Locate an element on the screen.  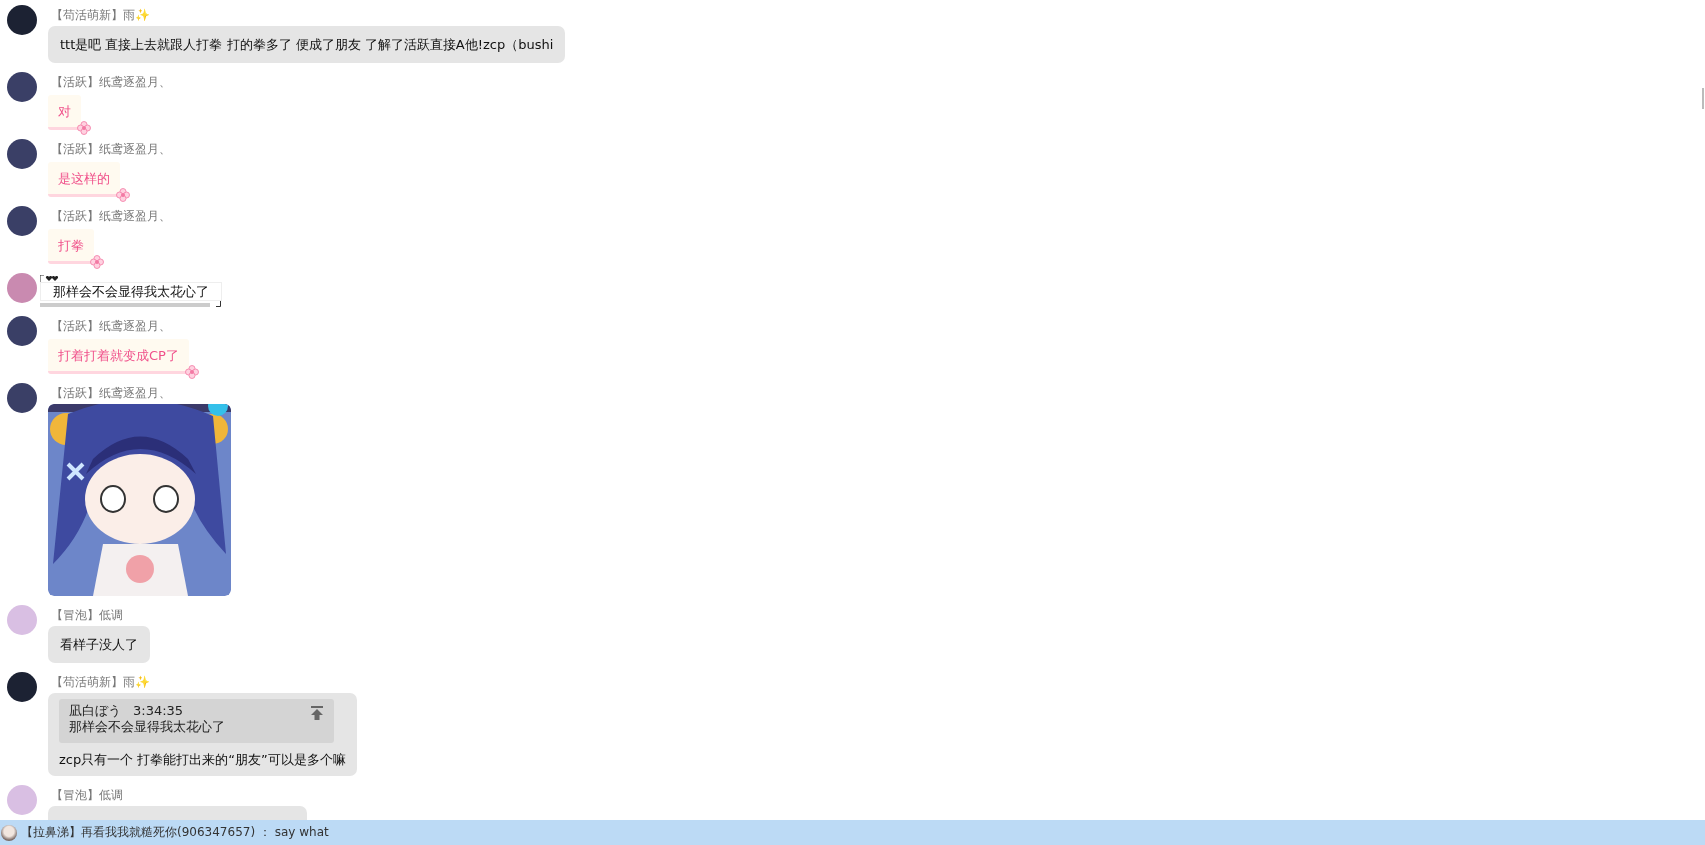
message-text: zcp只有一个 打拳能打出来的“朋友”可以是多个嘛 is located at coordinates (202, 759).